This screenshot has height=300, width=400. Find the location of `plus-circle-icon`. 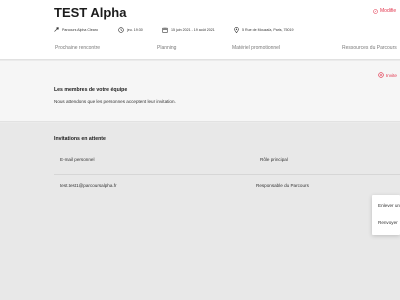

plus-circle-icon is located at coordinates (381, 75).